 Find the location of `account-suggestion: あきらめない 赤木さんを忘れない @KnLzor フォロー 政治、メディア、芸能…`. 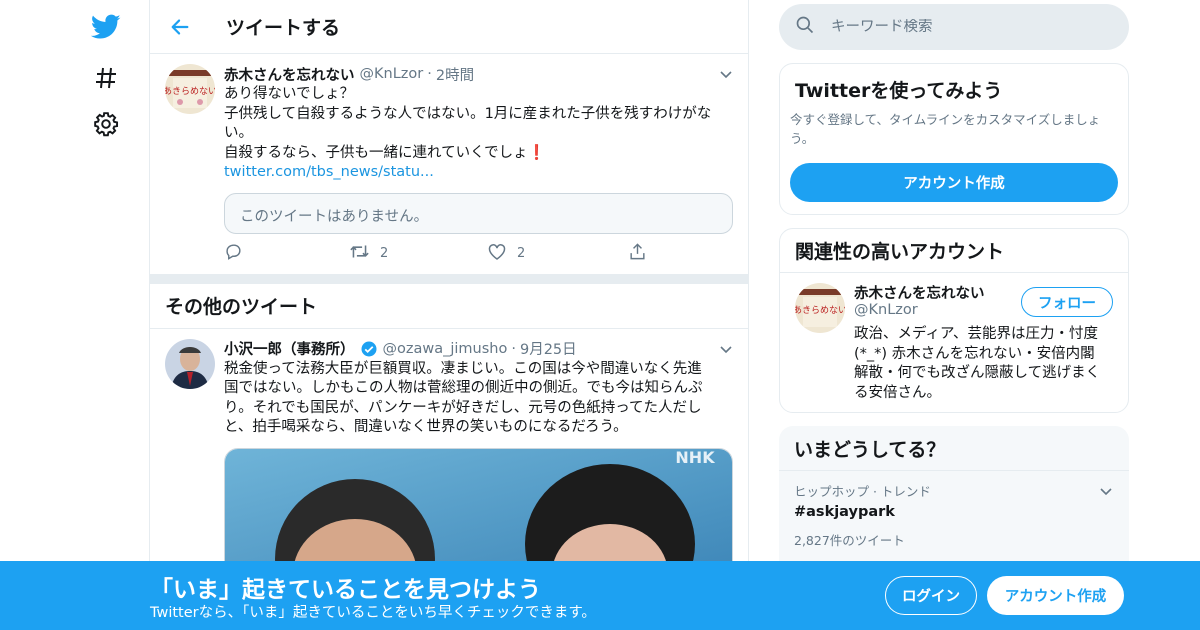

account-suggestion: あきらめない 赤木さんを忘れない @KnLzor フォロー 政治、メディア、芸能… is located at coordinates (954, 338).